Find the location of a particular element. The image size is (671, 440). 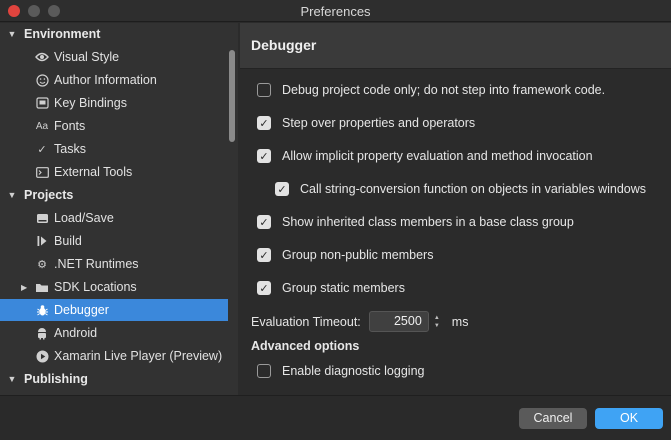

category-publishing: ▼ Publishing is located at coordinates (114, 379).